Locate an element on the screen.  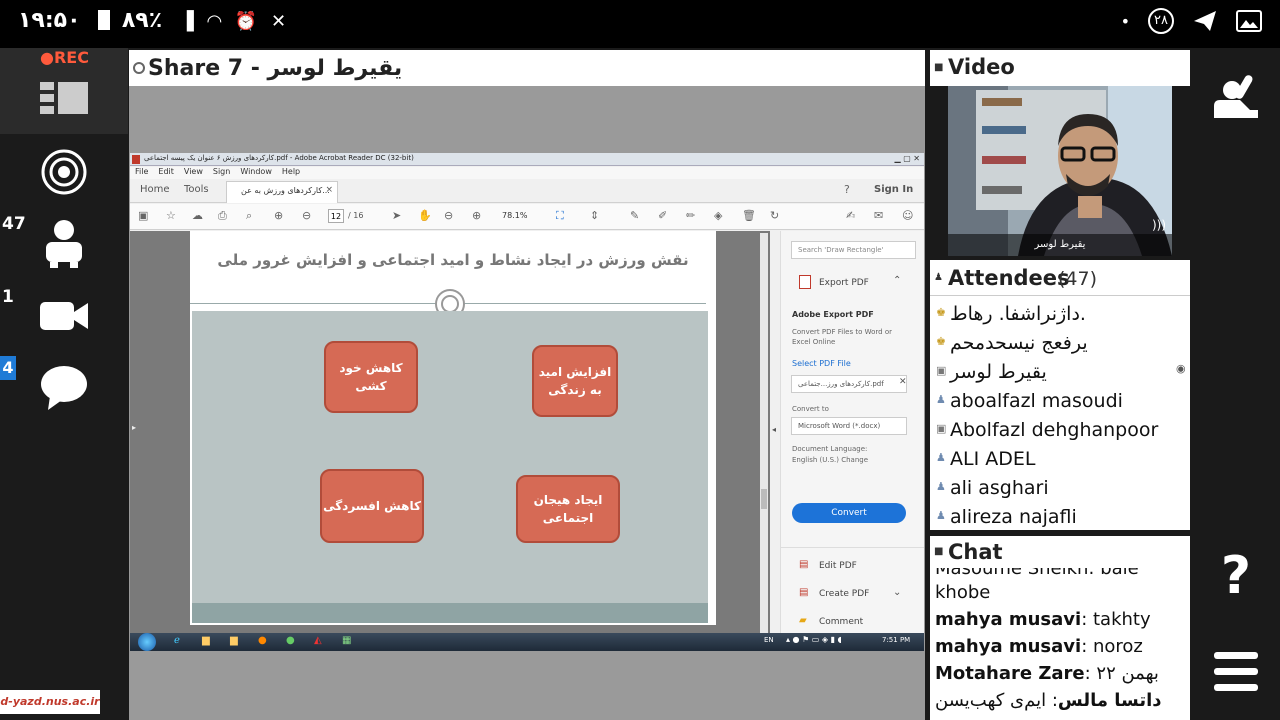
tab-tools: Tools is located at coordinates (196, 189).